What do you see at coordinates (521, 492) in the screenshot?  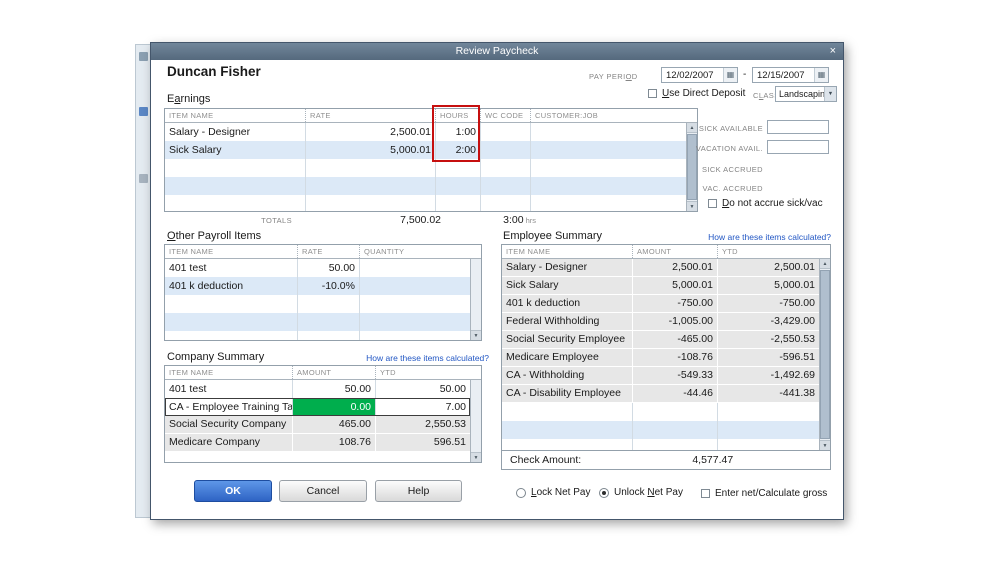 I see `radio-icon` at bounding box center [521, 492].